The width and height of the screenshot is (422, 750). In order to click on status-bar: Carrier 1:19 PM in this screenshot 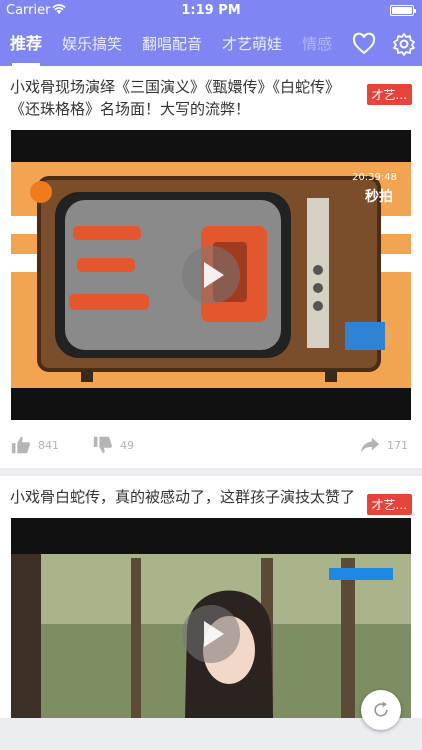, I will do `click(211, 11)`.